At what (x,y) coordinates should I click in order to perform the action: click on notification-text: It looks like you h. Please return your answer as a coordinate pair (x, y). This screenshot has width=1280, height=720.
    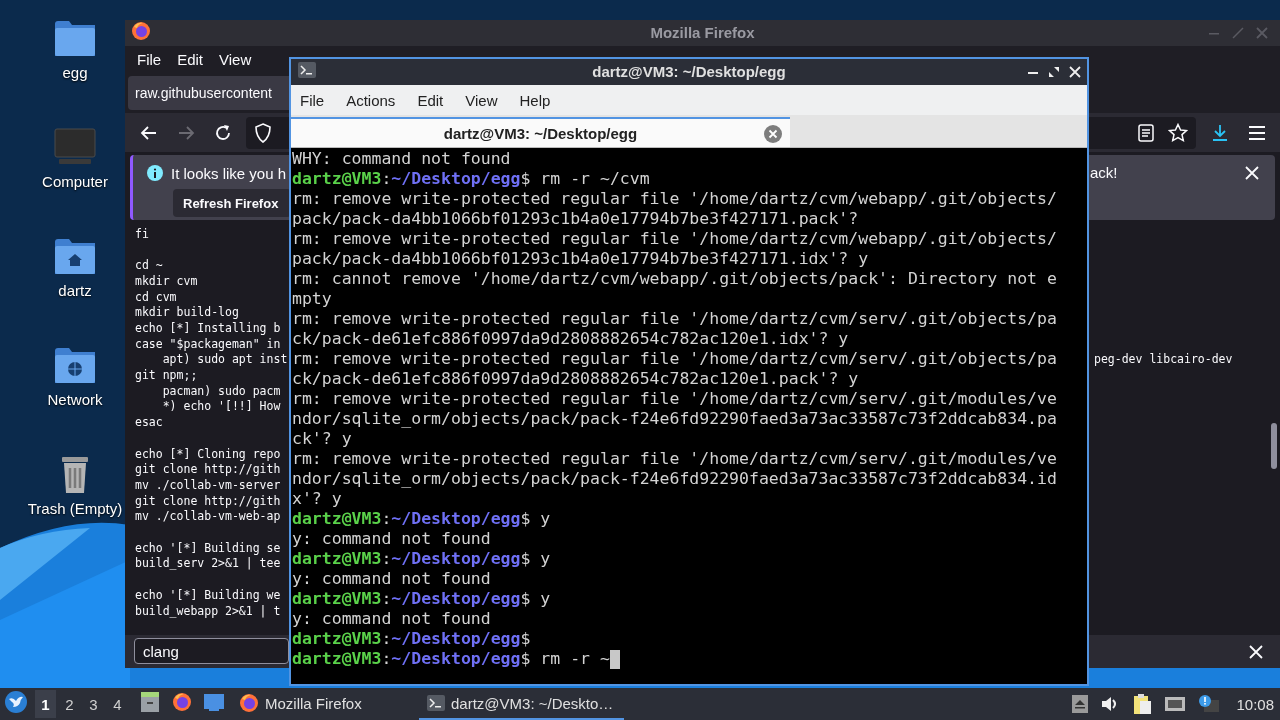
    Looking at the image, I should click on (229, 173).